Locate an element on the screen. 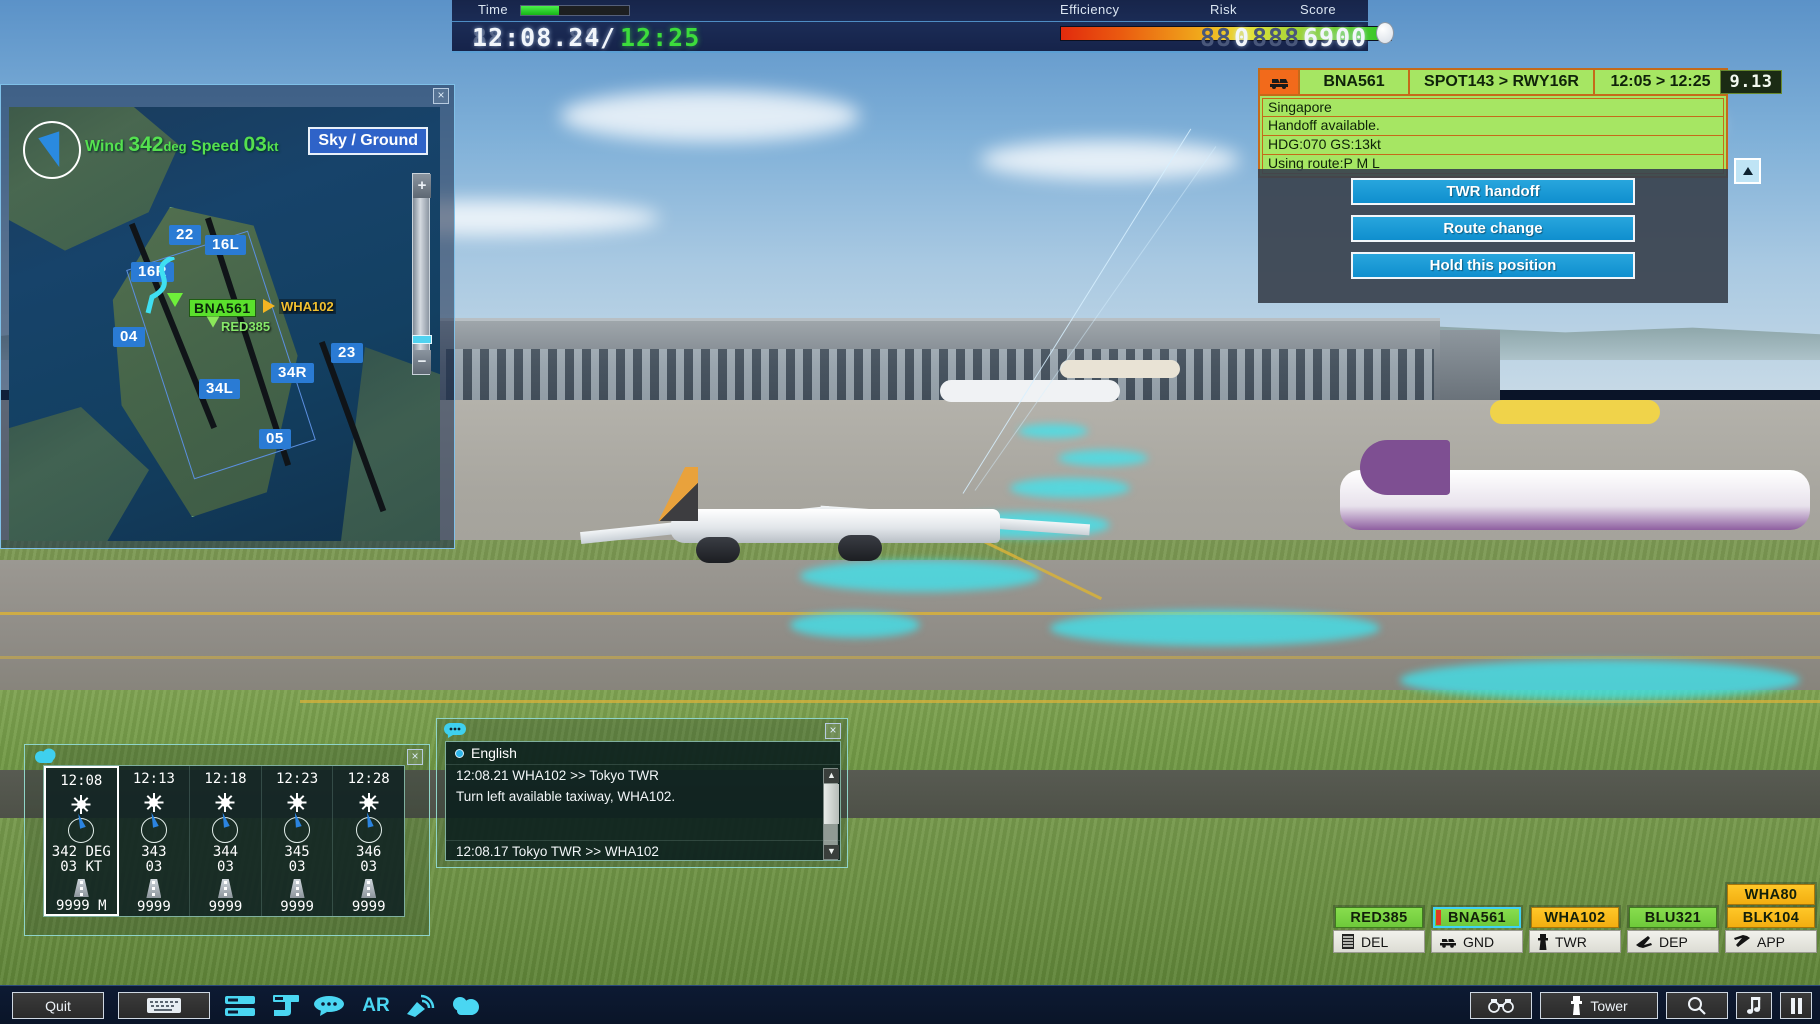 This screenshot has height=1024, width=1820. controller-tab-twr: TWR is located at coordinates (1575, 941).